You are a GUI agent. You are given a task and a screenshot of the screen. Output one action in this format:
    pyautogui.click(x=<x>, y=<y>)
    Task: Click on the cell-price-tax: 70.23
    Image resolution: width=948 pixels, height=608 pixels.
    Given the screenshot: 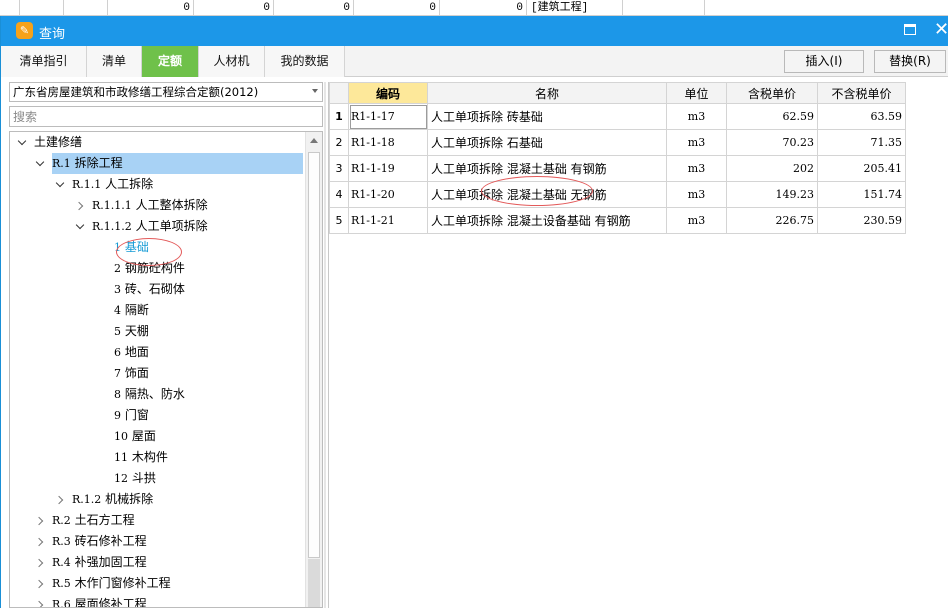 What is the action you would take?
    pyautogui.click(x=772, y=142)
    